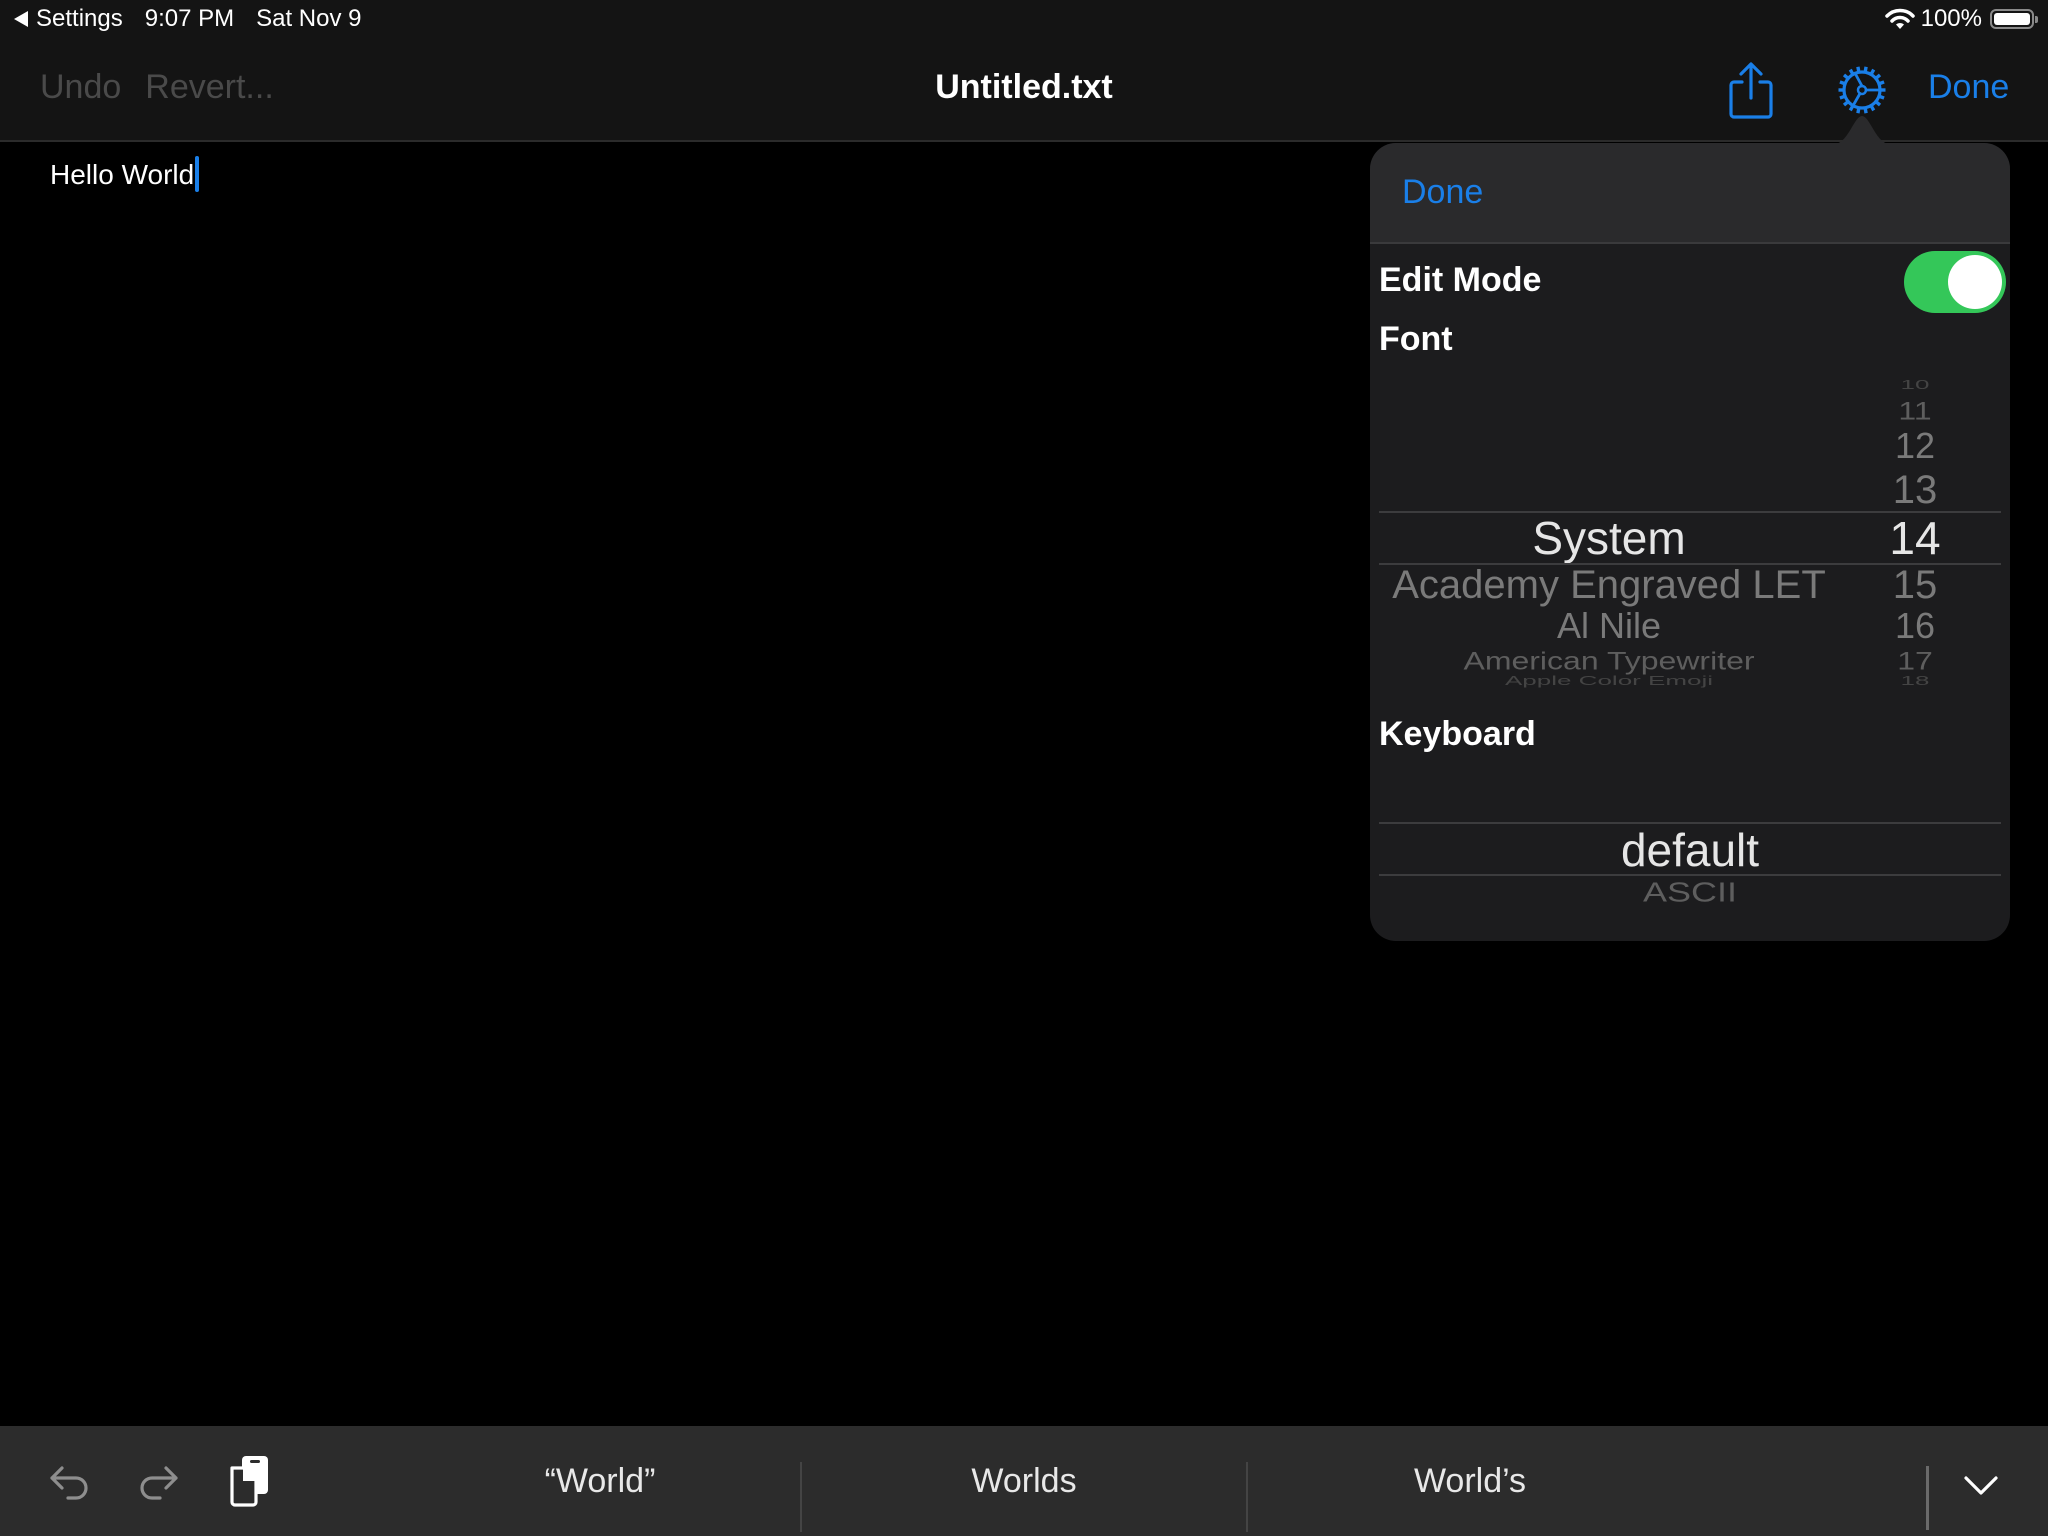 The width and height of the screenshot is (2048, 1536). Describe the element at coordinates (1690, 892) in the screenshot. I see `keyboard-option: ASCII` at that location.